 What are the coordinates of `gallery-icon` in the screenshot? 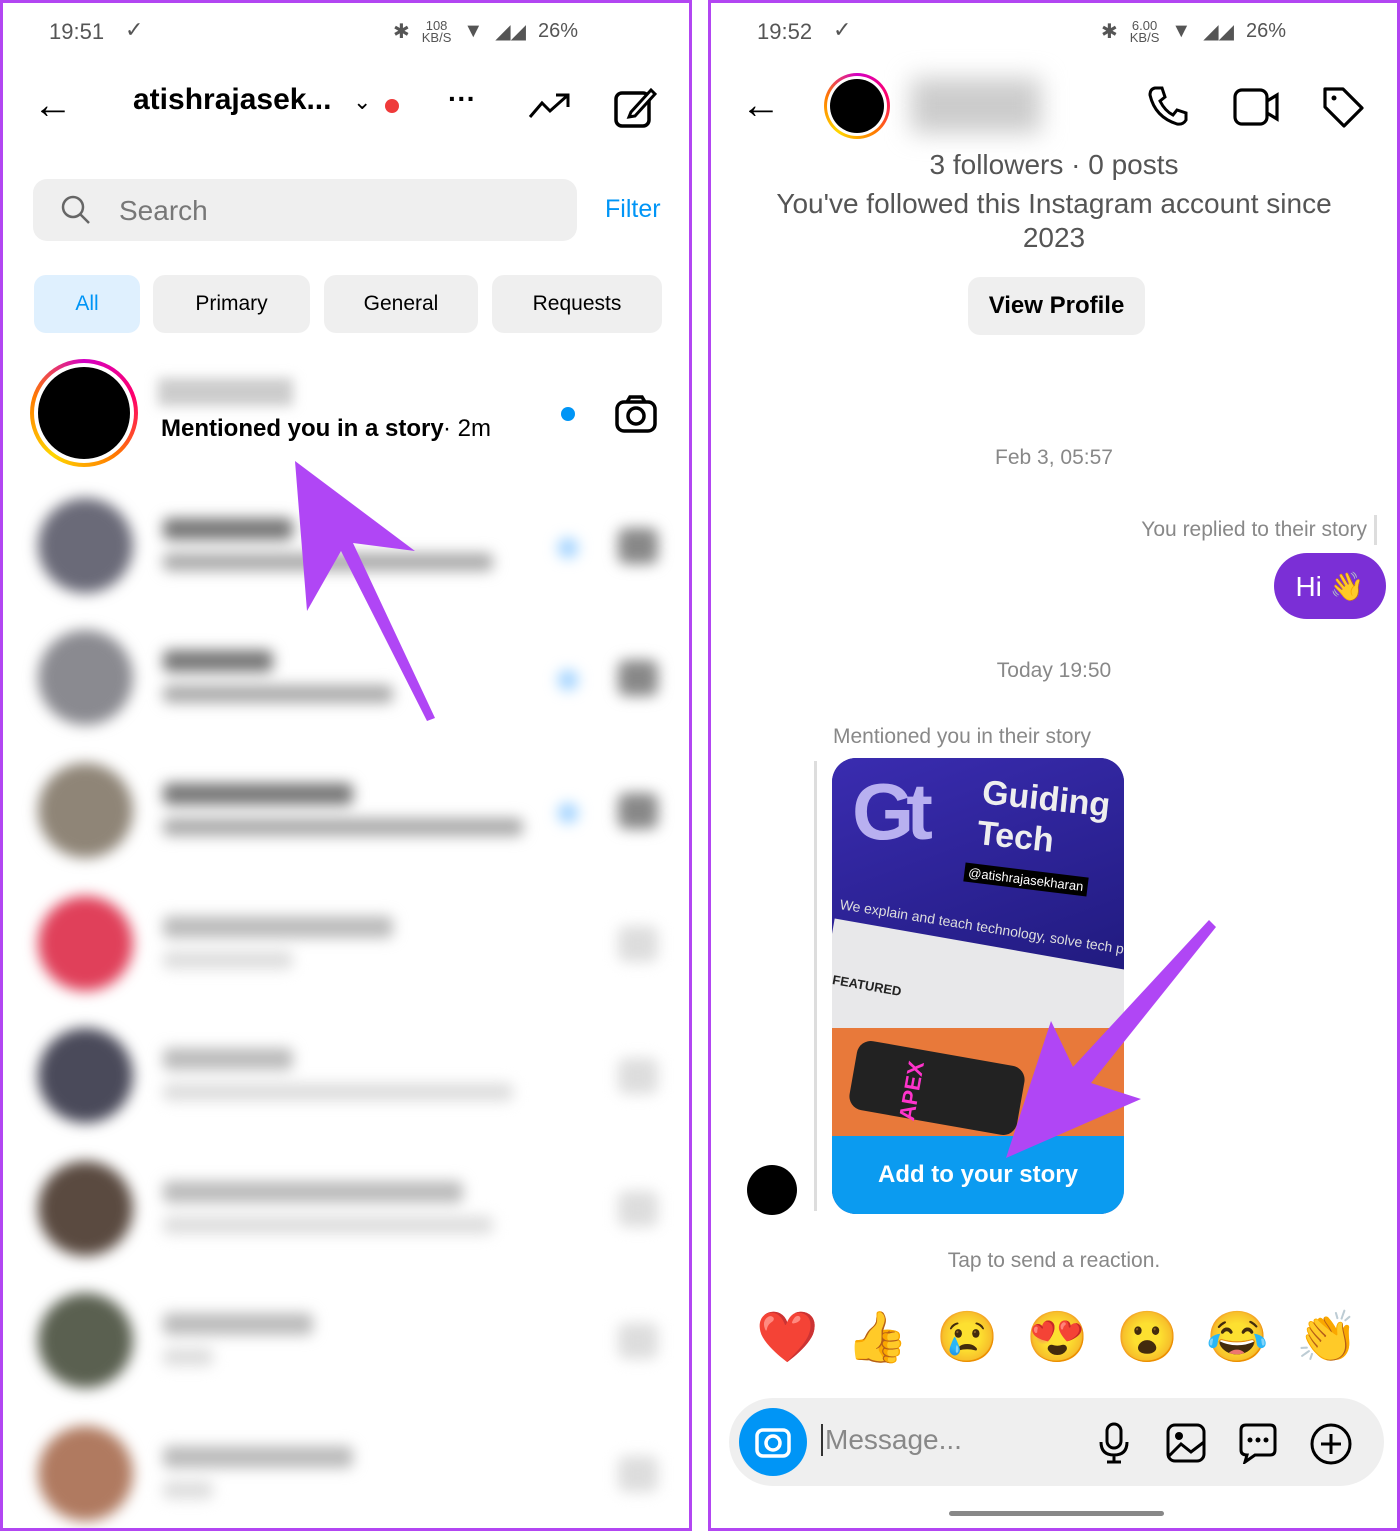 It's located at (1186, 1443).